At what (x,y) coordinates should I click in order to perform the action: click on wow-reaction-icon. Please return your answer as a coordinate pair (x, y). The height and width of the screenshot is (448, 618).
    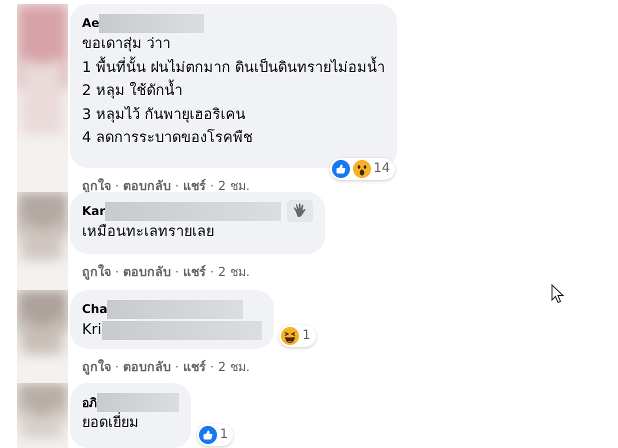
    Looking at the image, I should click on (361, 169).